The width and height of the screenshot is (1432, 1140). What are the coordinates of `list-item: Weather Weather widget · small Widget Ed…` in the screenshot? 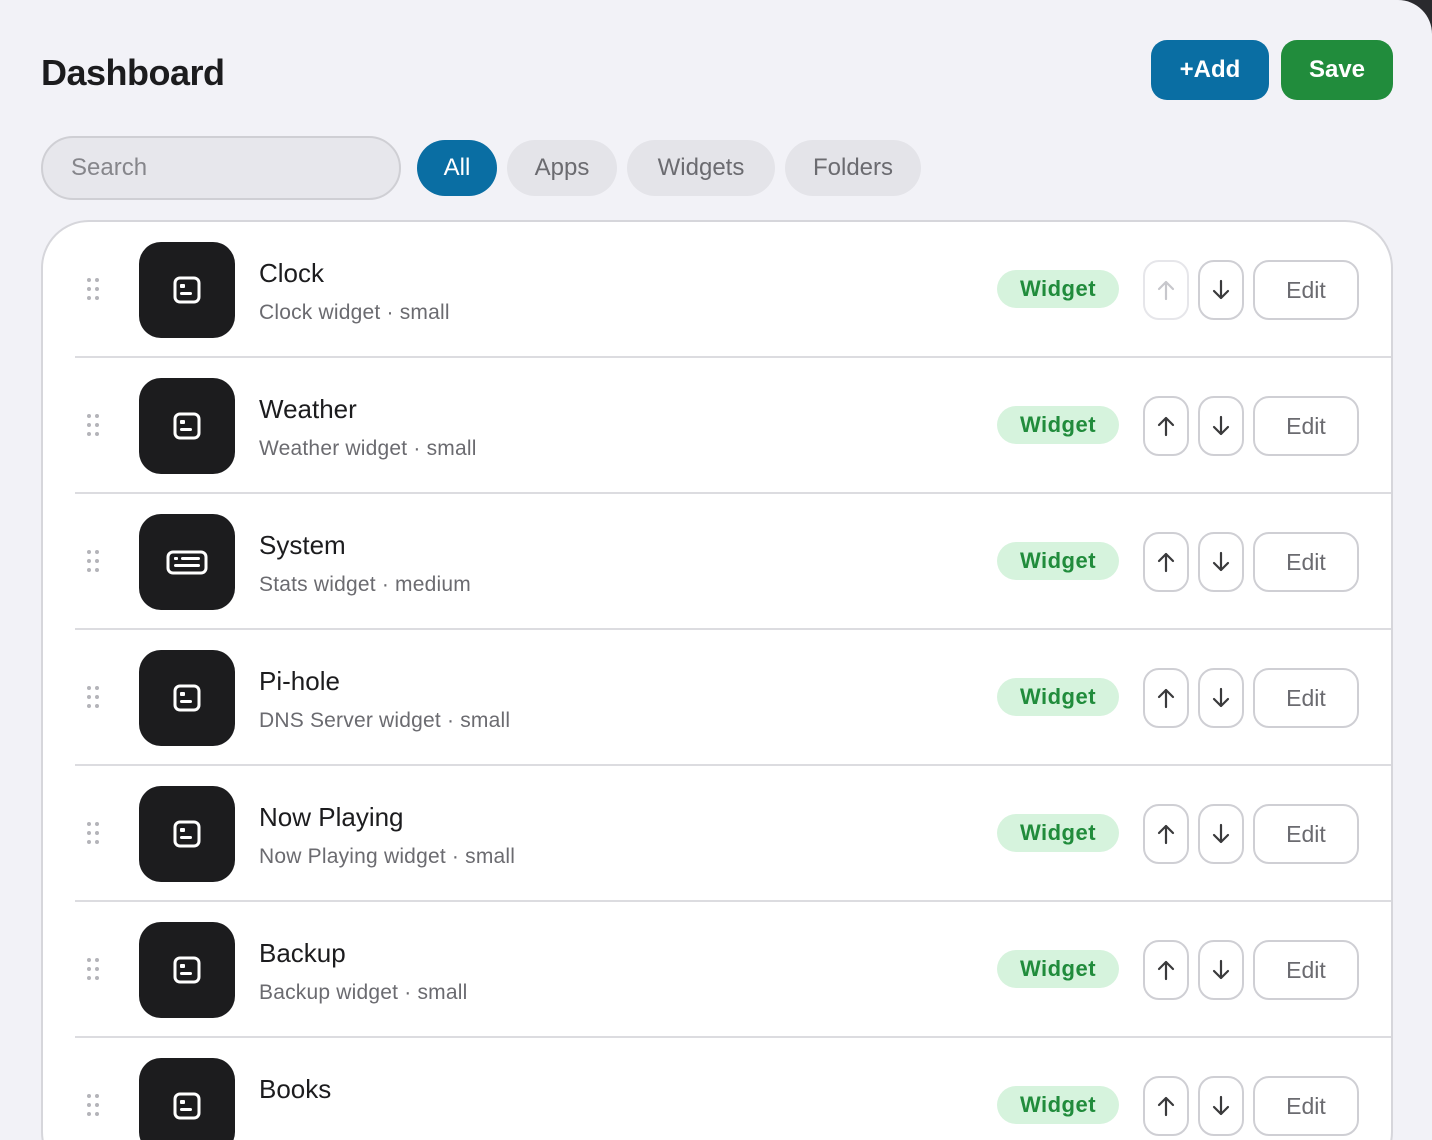 It's located at (733, 426).